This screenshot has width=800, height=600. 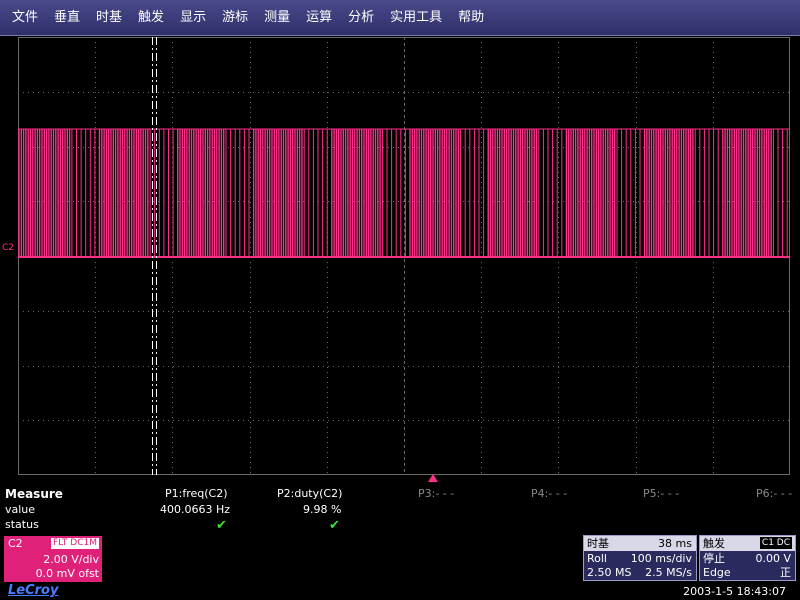 What do you see at coordinates (361, 18) in the screenshot?
I see `menu-item-8: 分析` at bounding box center [361, 18].